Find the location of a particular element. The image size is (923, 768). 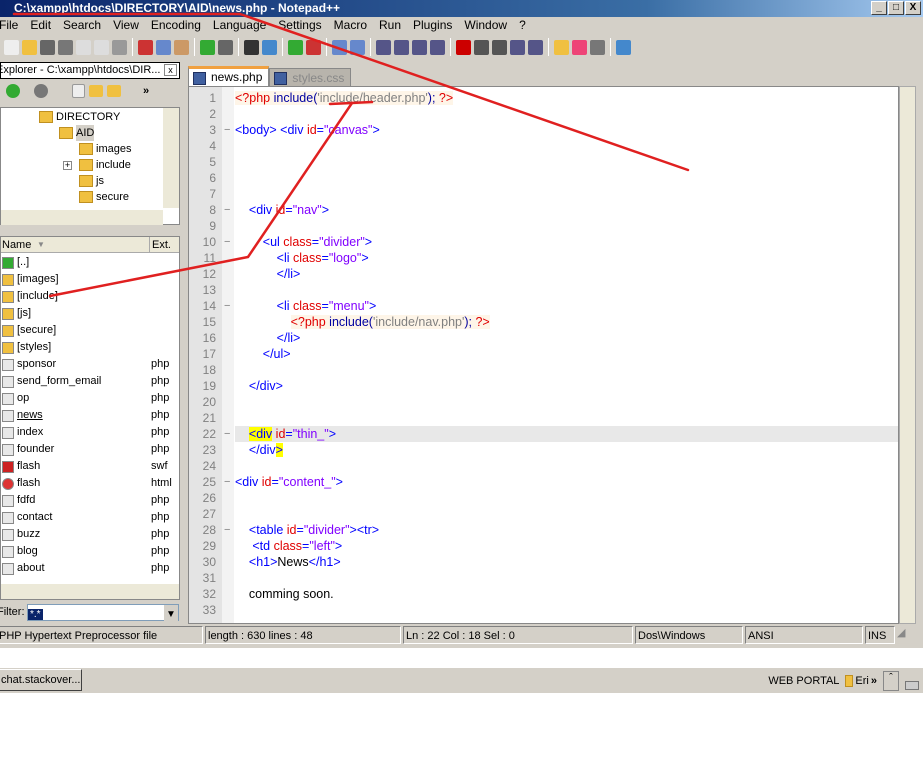

file-list-item: [styles] is located at coordinates (90, 347).